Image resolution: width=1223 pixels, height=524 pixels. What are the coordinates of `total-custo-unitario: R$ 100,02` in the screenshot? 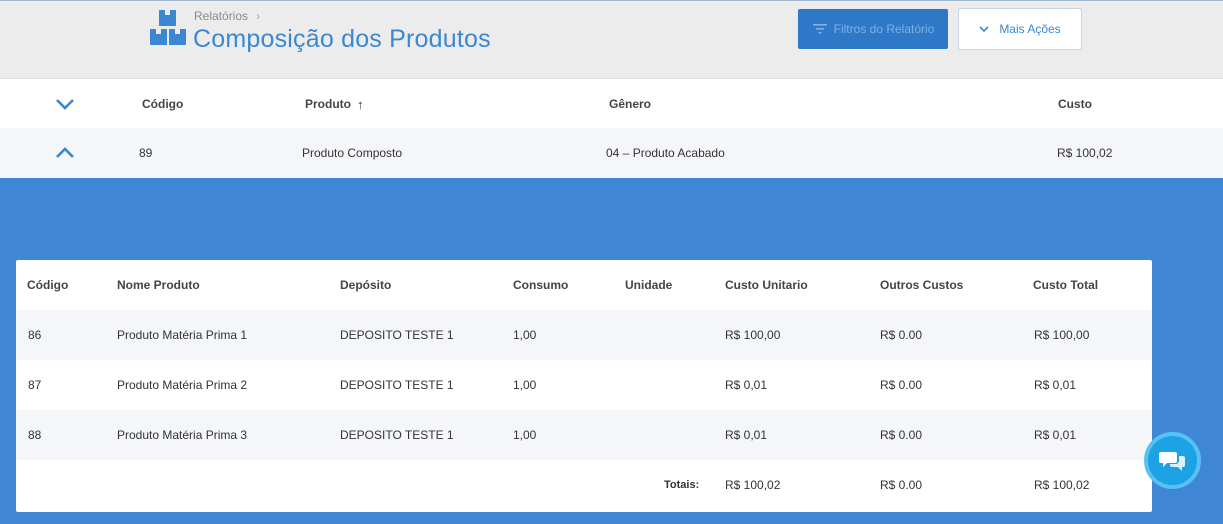 It's located at (753, 485).